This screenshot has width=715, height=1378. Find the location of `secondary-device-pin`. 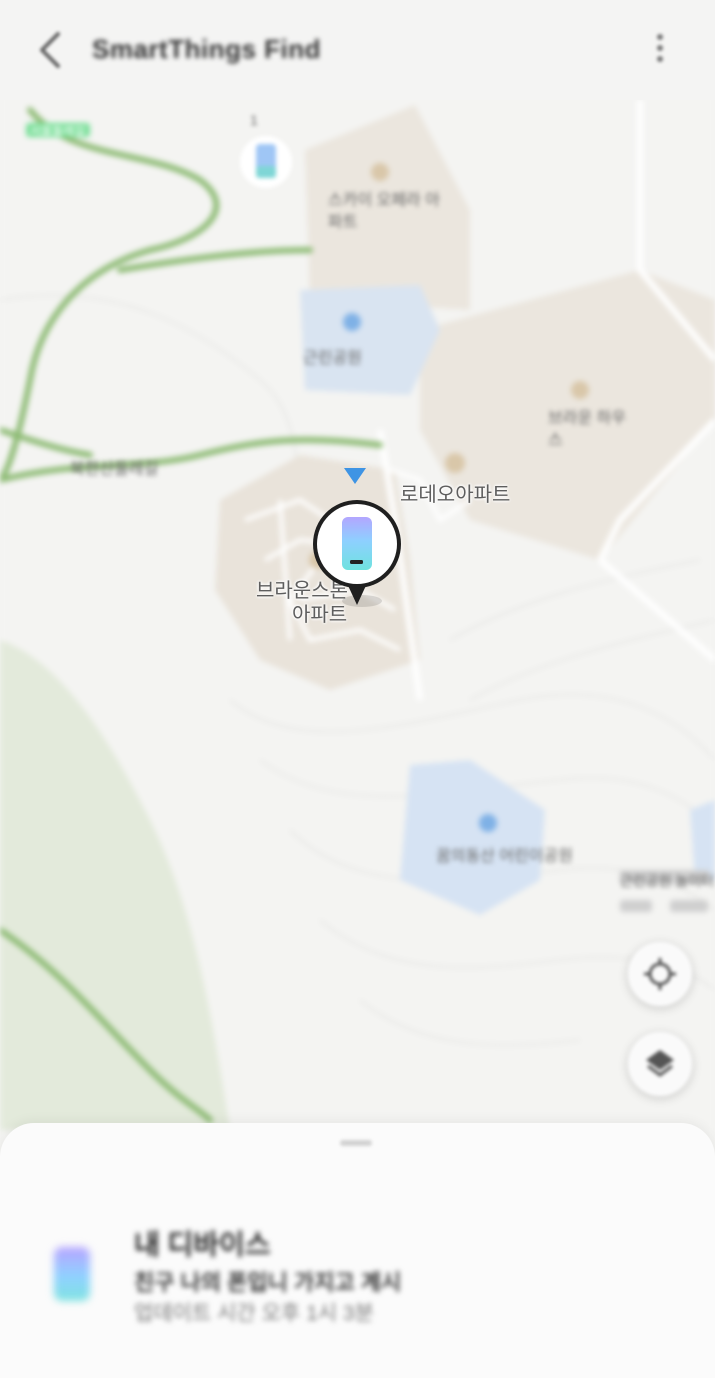

secondary-device-pin is located at coordinates (266, 163).